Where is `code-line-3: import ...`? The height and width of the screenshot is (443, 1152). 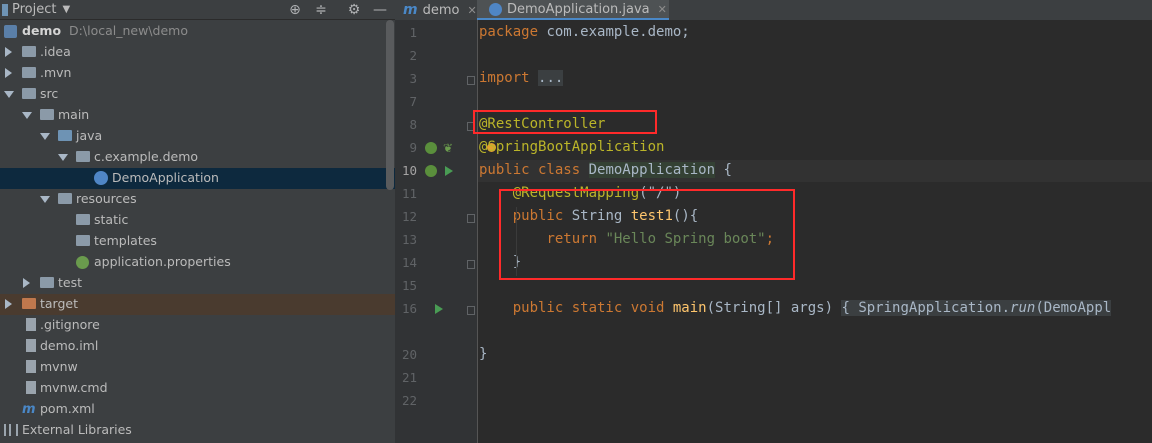 code-line-3: import ... is located at coordinates (521, 78).